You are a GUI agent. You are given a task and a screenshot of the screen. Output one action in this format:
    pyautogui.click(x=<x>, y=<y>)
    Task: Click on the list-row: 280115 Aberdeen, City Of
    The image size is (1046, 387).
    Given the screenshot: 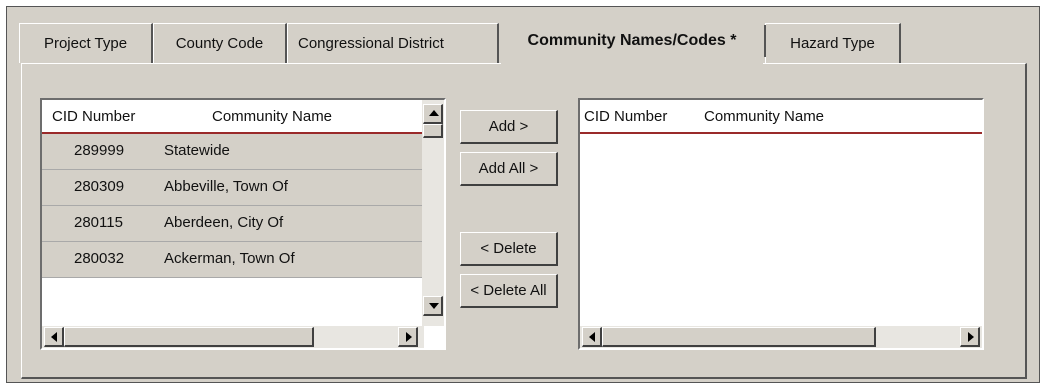 What is the action you would take?
    pyautogui.click(x=233, y=224)
    